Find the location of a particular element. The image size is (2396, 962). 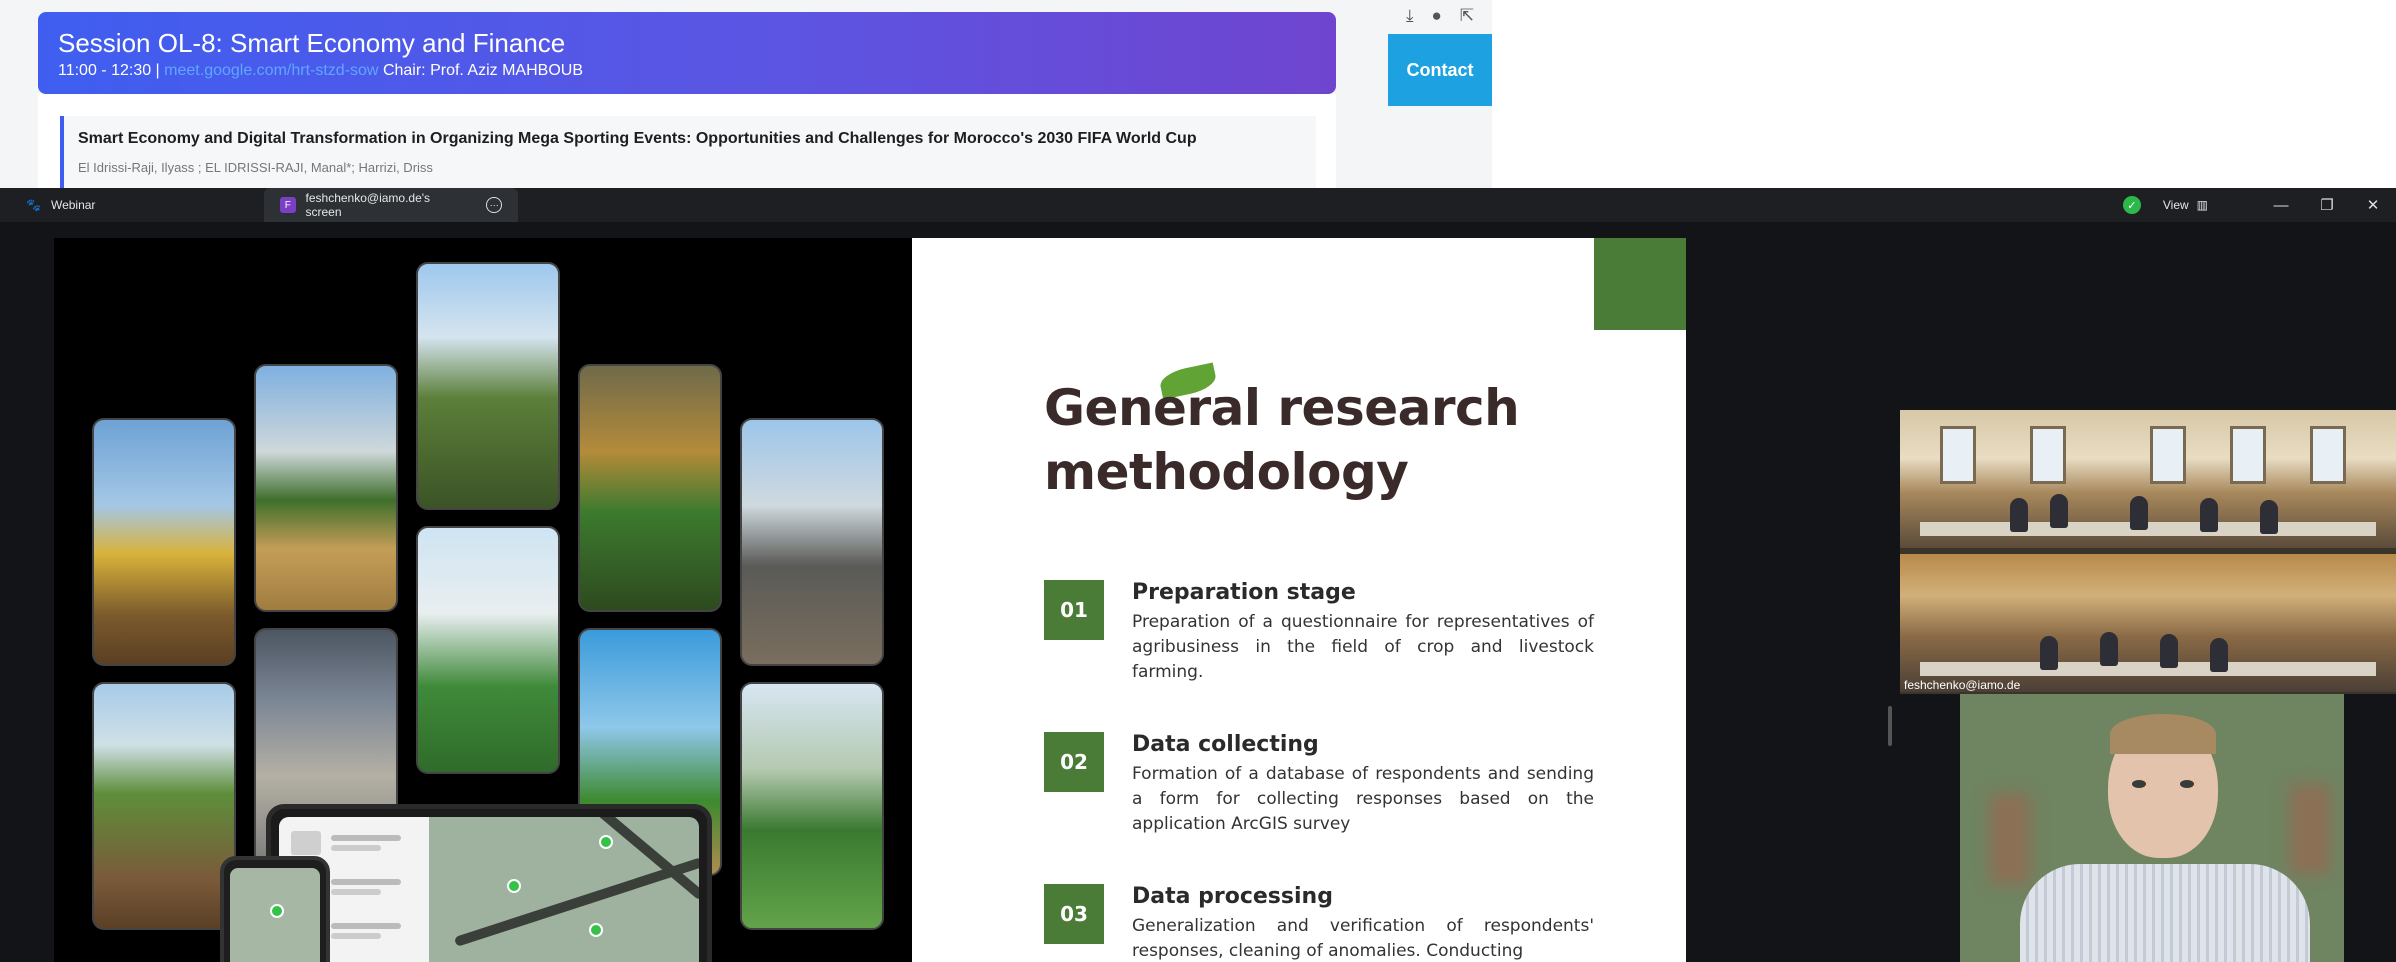

close-icon: ✕ is located at coordinates (2373, 205).